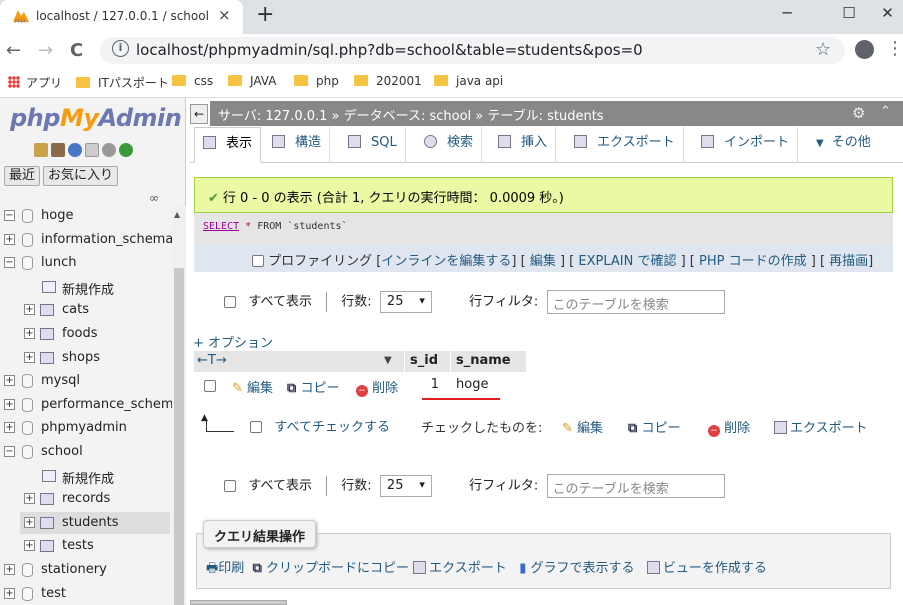 The image size is (903, 605). What do you see at coordinates (92, 149) in the screenshot?
I see `docs-icon` at bounding box center [92, 149].